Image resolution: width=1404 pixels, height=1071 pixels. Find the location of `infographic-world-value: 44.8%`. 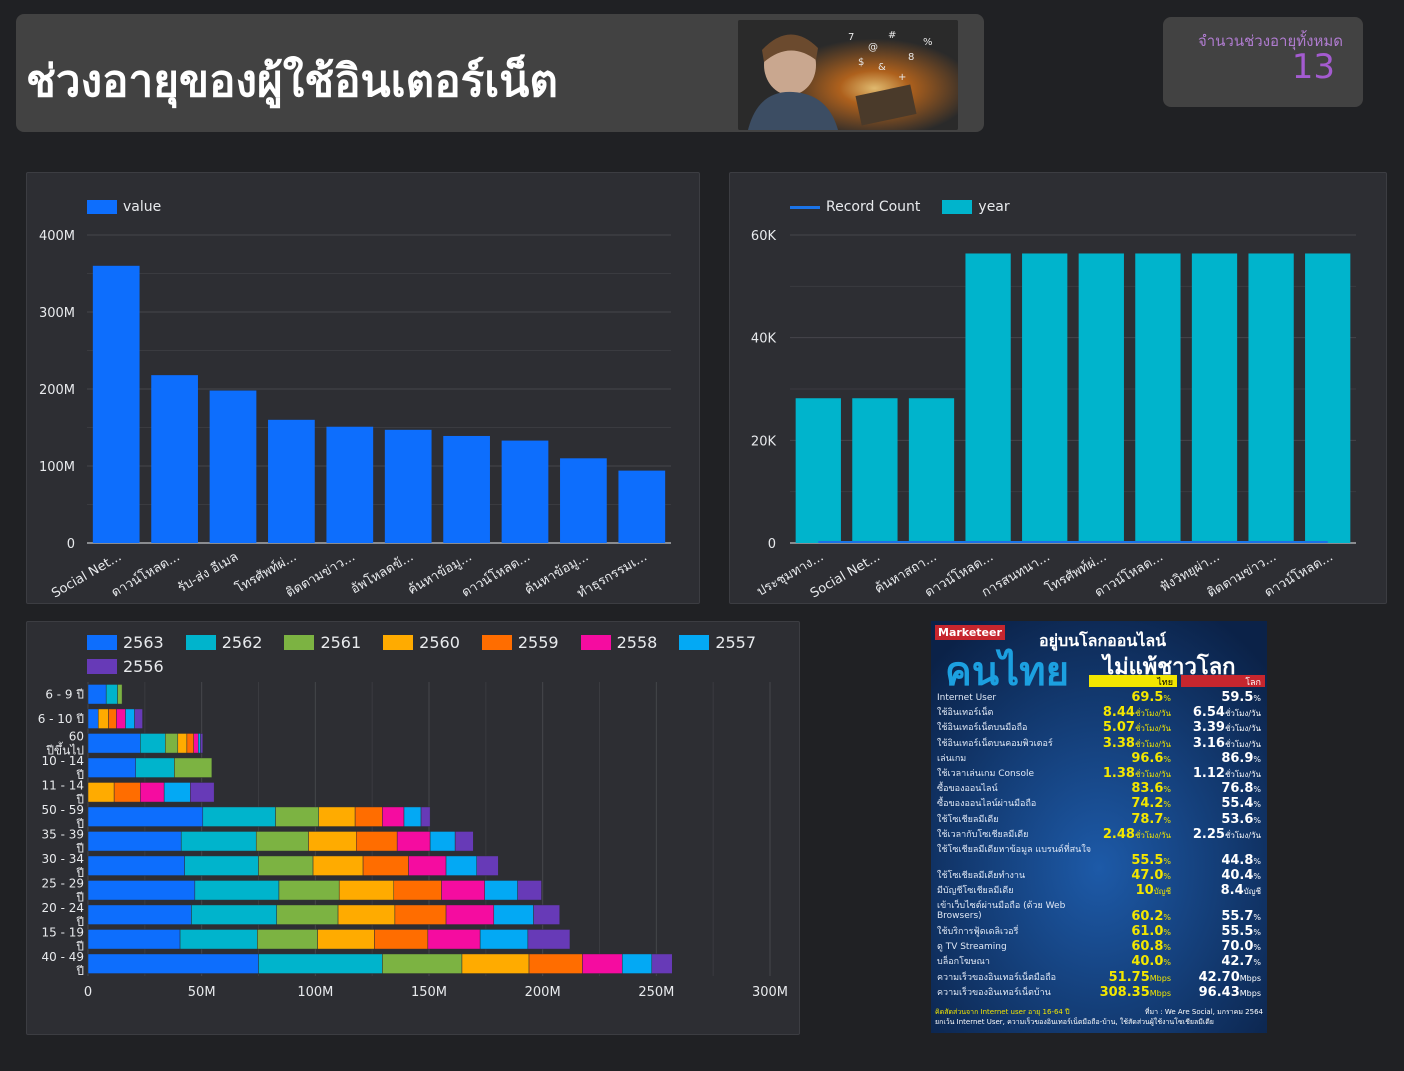

infographic-world-value: 44.8% is located at coordinates (1241, 860).